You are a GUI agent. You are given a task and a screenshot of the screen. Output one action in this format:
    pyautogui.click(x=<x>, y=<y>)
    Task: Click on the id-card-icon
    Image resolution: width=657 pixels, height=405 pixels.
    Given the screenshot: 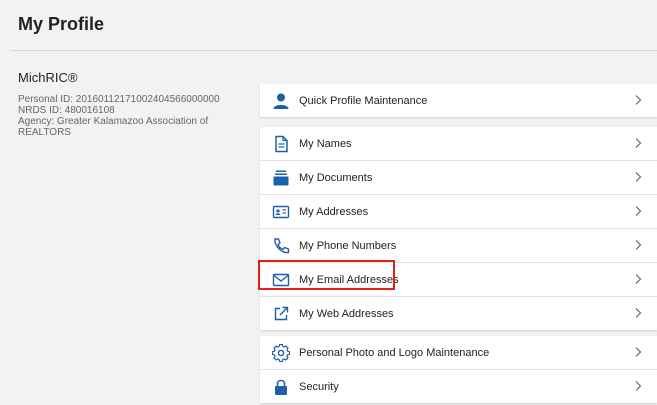 What is the action you would take?
    pyautogui.click(x=281, y=212)
    